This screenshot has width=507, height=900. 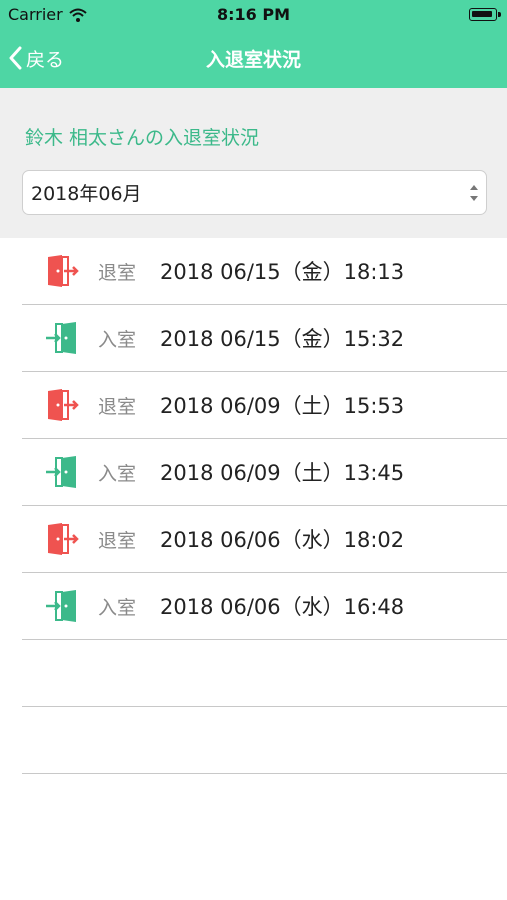 I want to click on record-datetime: 2018 06/15（金）15:32, so click(x=282, y=339).